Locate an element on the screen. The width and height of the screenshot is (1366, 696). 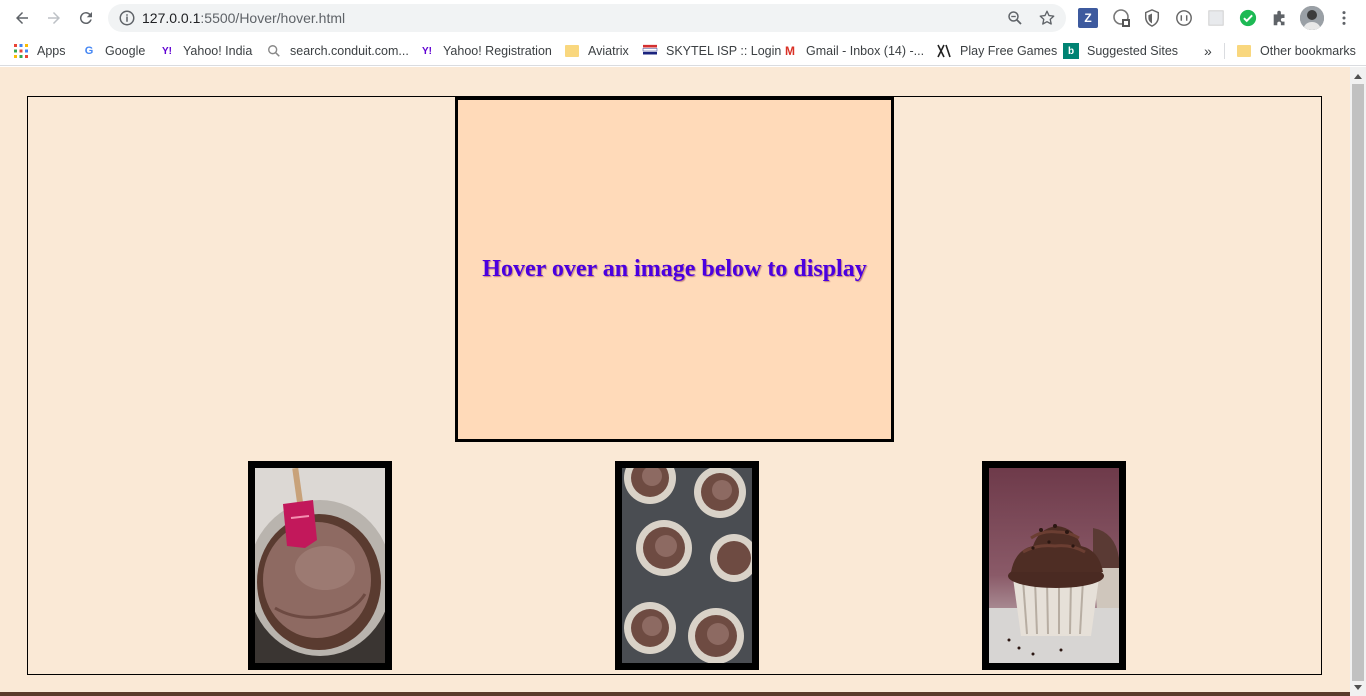
search-icon is located at coordinates (274, 51).